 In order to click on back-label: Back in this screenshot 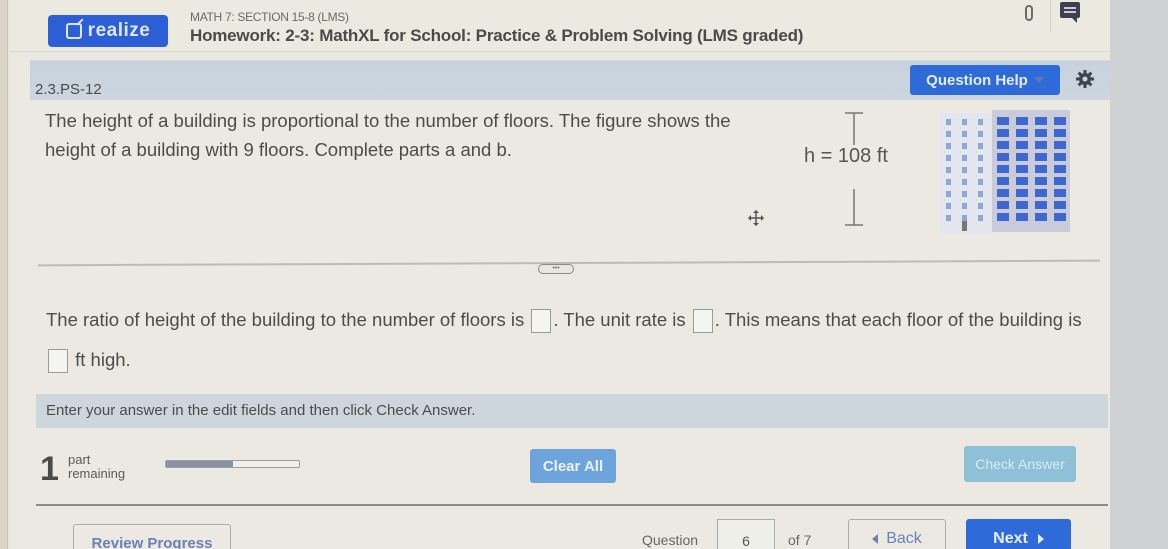, I will do `click(904, 538)`.